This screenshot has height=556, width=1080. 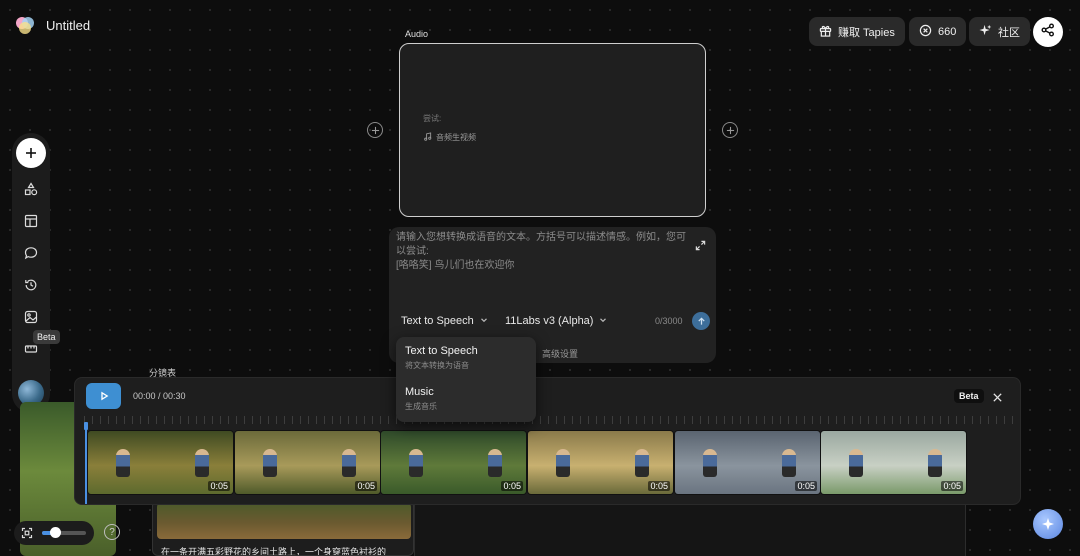 I want to click on earn-tapies-button: 赚取 Tapies, so click(x=857, y=31).